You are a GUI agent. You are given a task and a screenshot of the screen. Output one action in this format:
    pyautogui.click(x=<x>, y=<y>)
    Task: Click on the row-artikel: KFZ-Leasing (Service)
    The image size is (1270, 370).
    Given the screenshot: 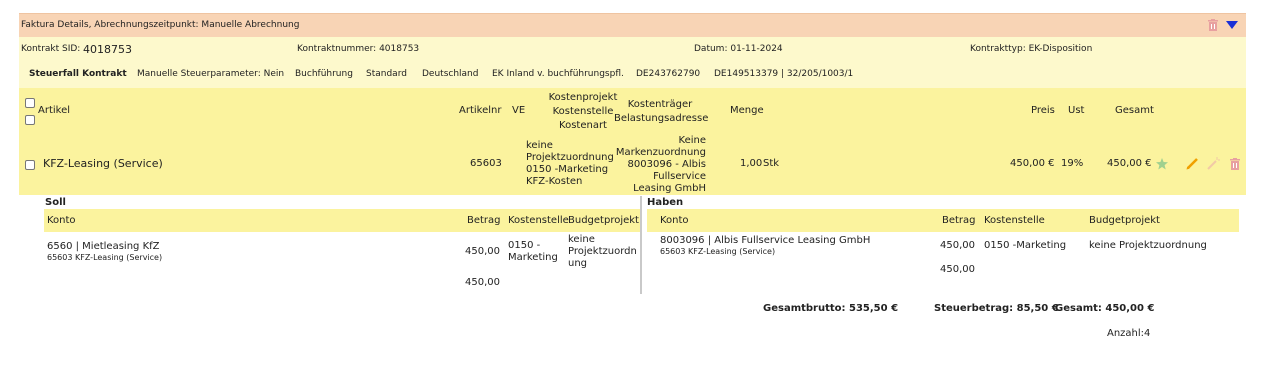 What is the action you would take?
    pyautogui.click(x=103, y=164)
    